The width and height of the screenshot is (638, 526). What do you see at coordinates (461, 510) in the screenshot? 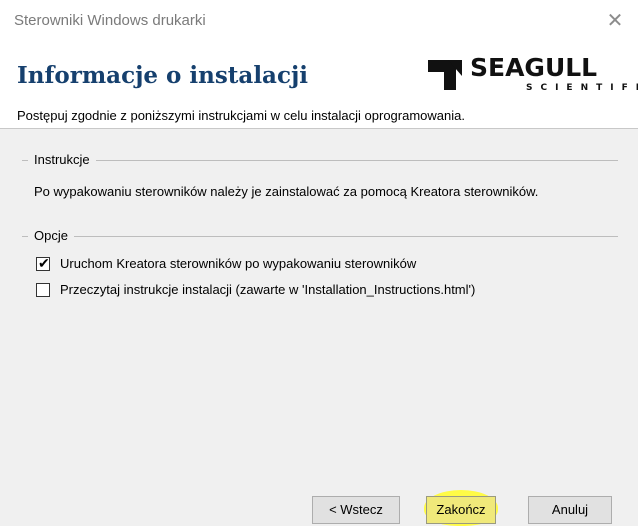
I see `finish-button: Zakończ` at bounding box center [461, 510].